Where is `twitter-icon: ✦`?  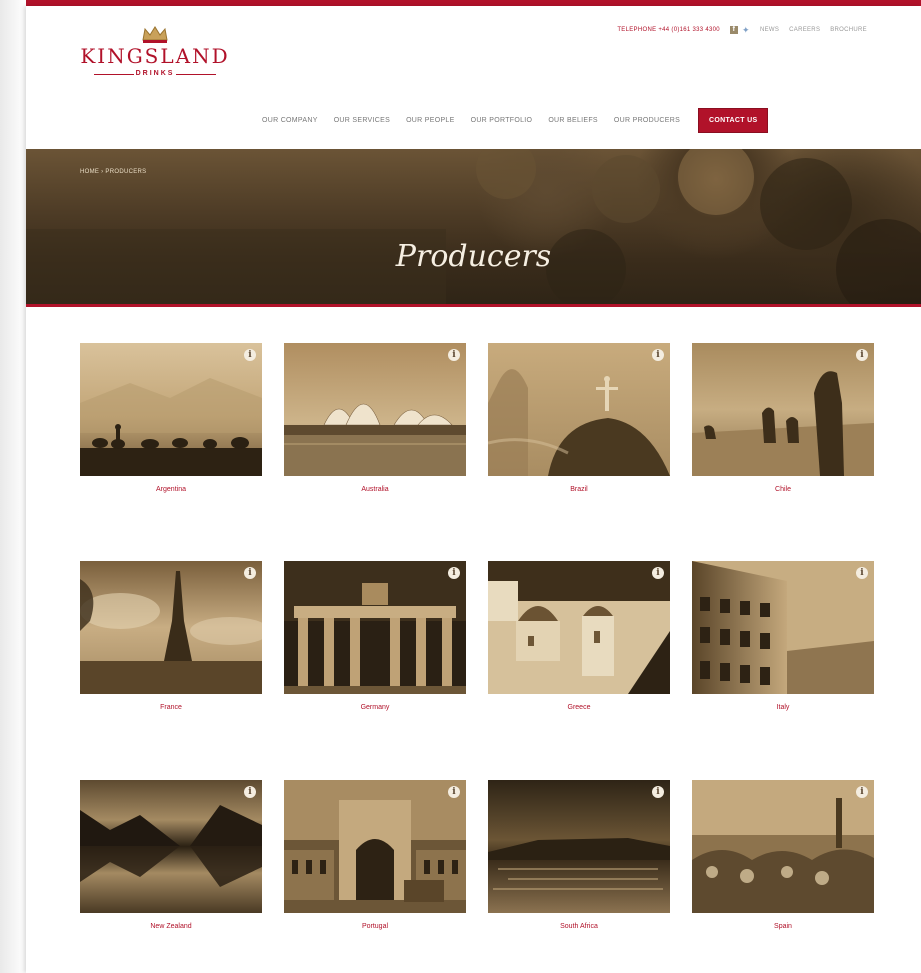
twitter-icon: ✦ is located at coordinates (746, 30).